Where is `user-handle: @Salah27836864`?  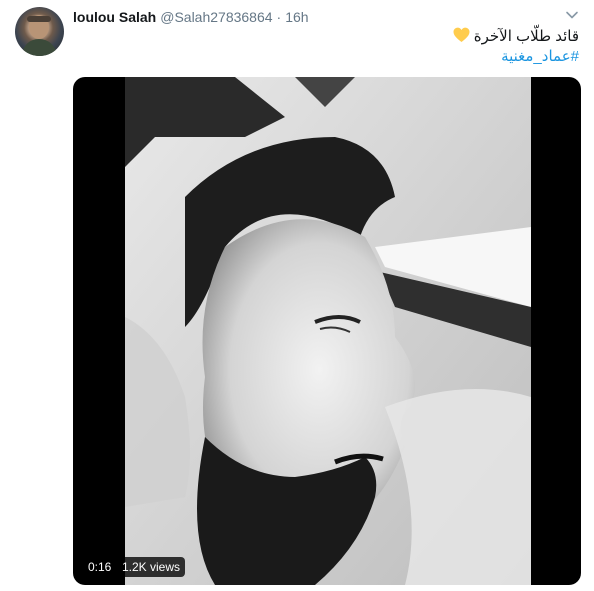
user-handle: @Salah27836864 is located at coordinates (216, 17).